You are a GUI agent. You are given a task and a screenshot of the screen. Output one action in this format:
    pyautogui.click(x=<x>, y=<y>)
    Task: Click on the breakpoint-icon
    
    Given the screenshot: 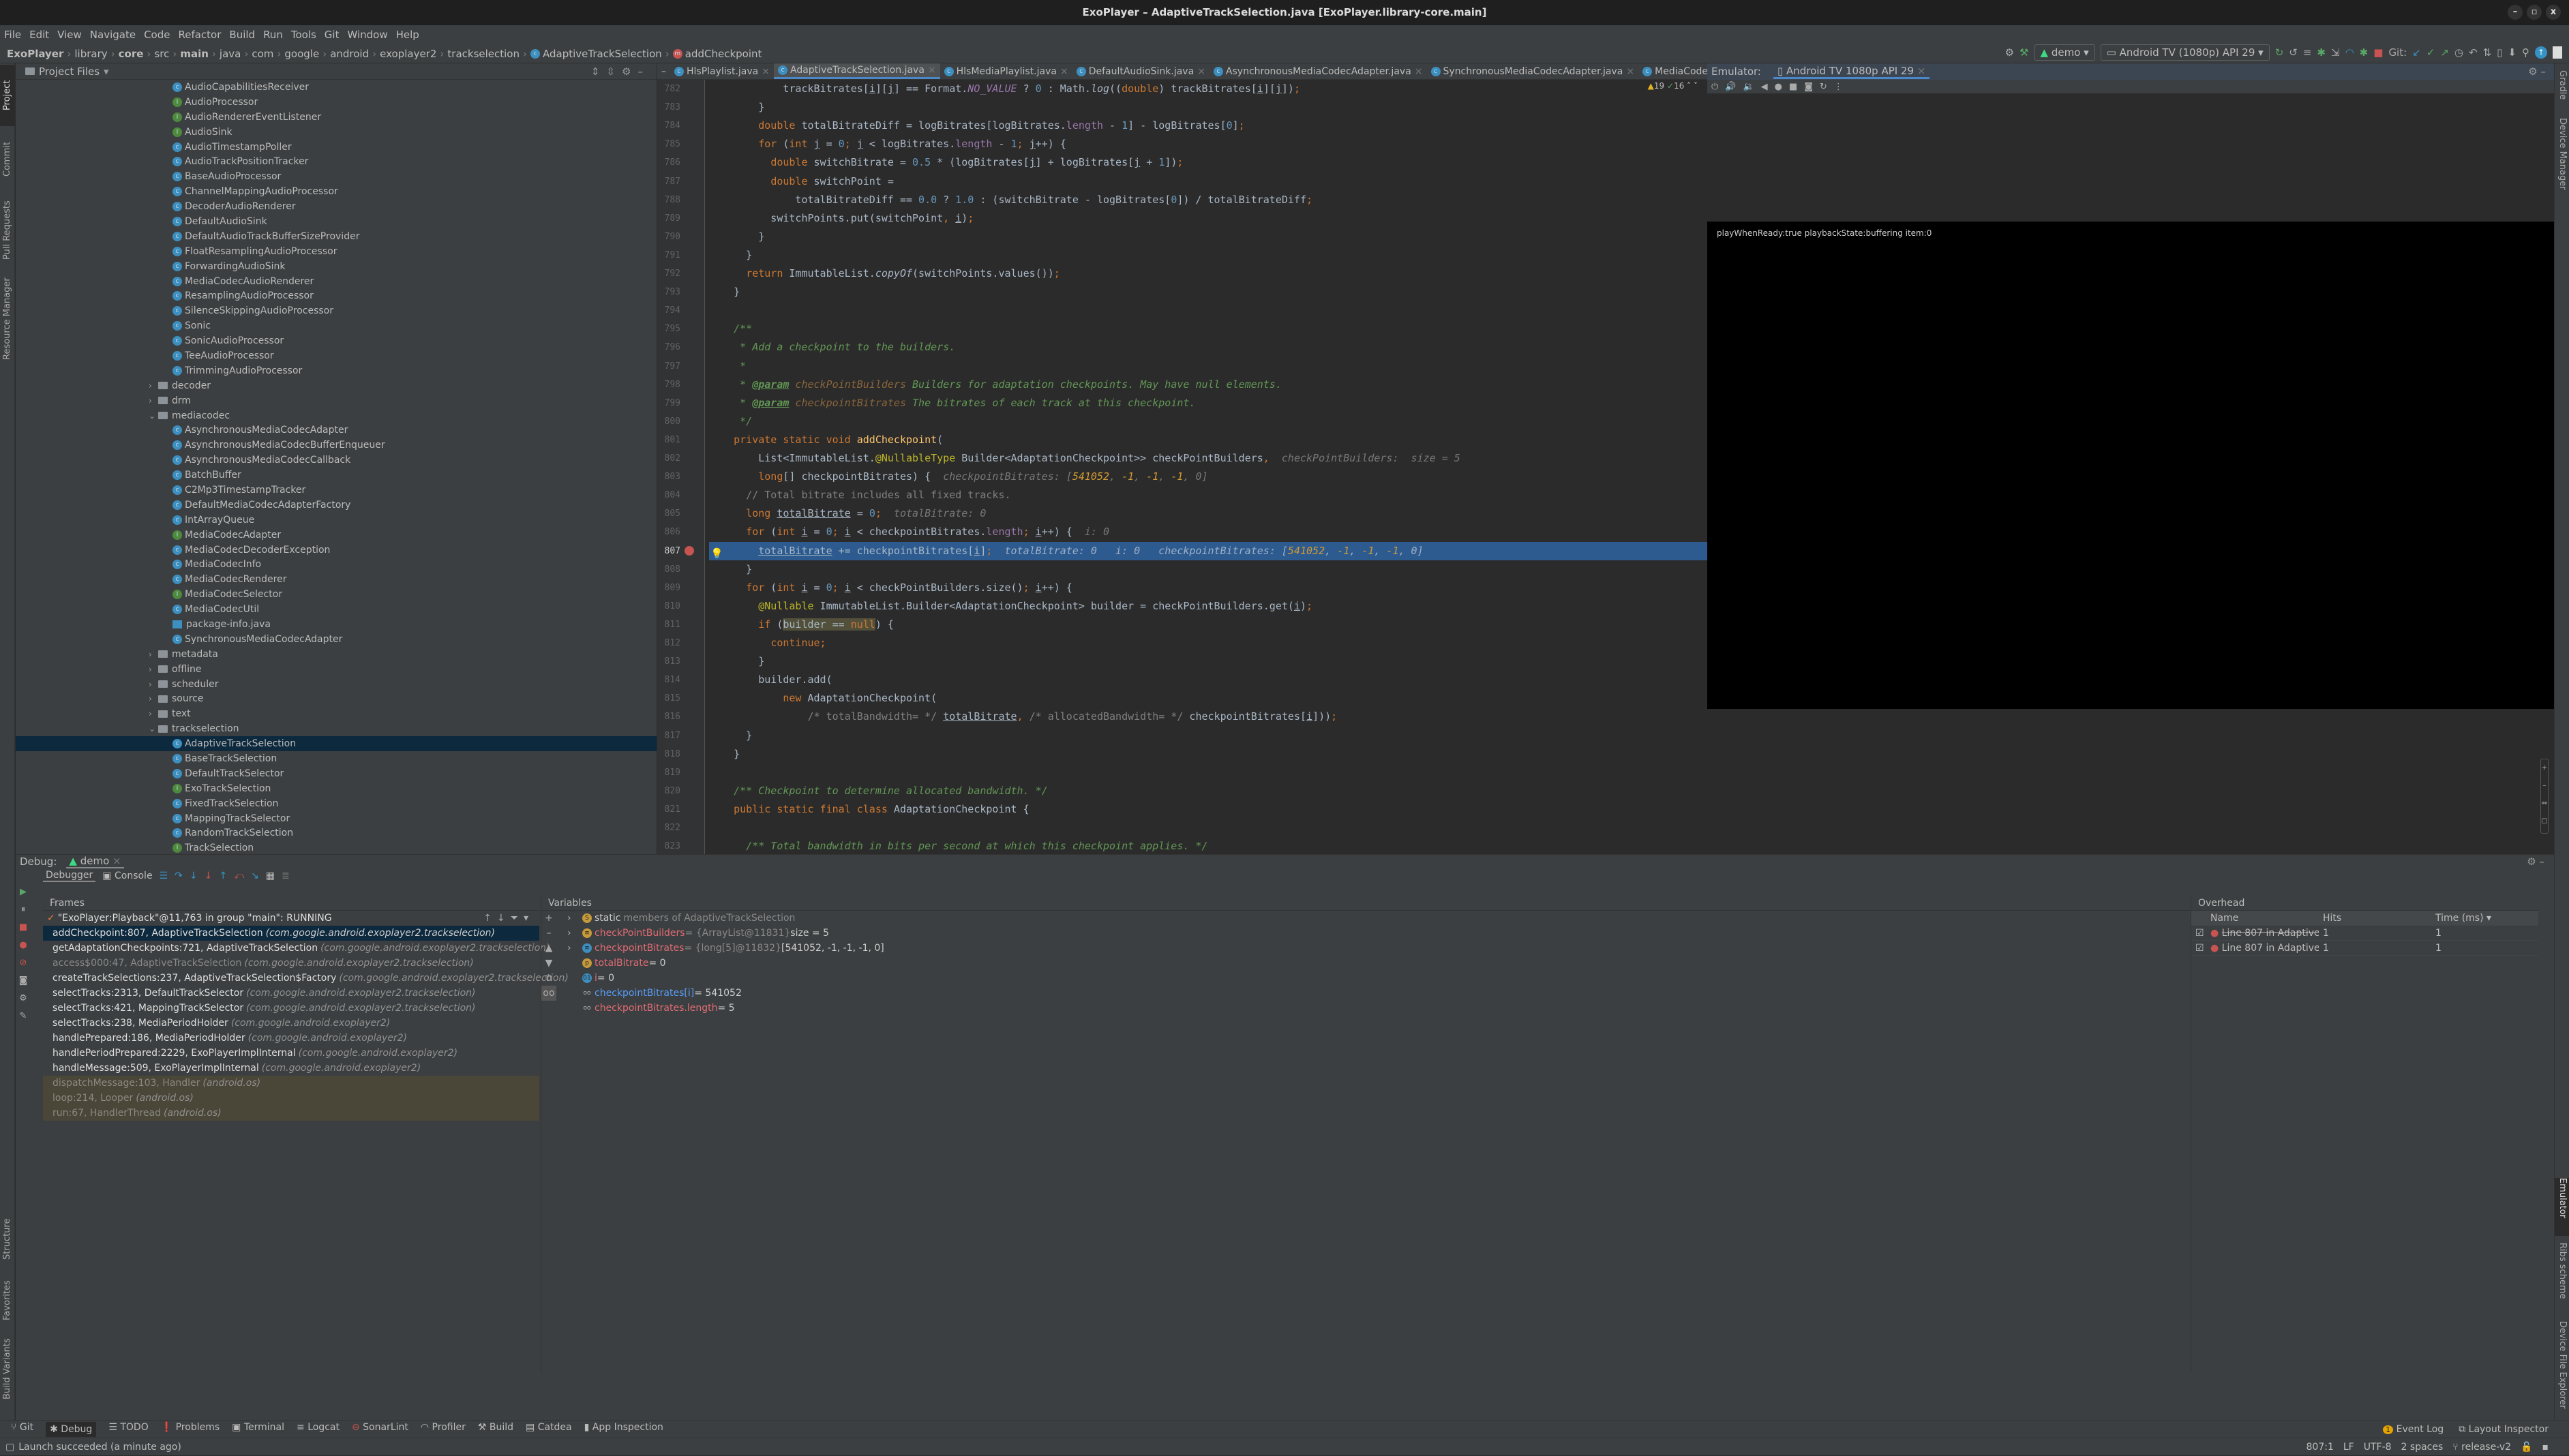 What is the action you would take?
    pyautogui.click(x=689, y=550)
    